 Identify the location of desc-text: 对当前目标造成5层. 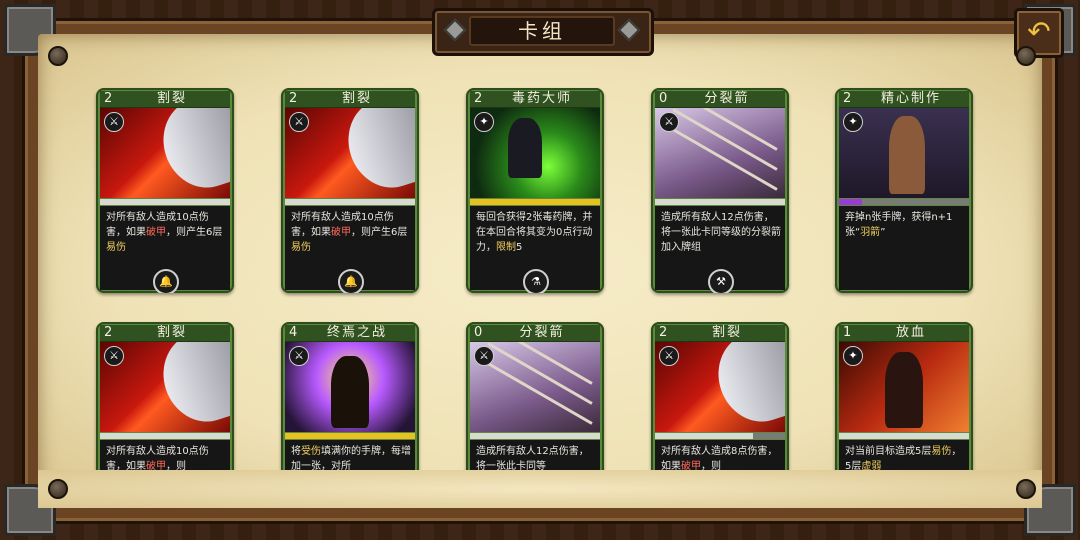
(888, 451).